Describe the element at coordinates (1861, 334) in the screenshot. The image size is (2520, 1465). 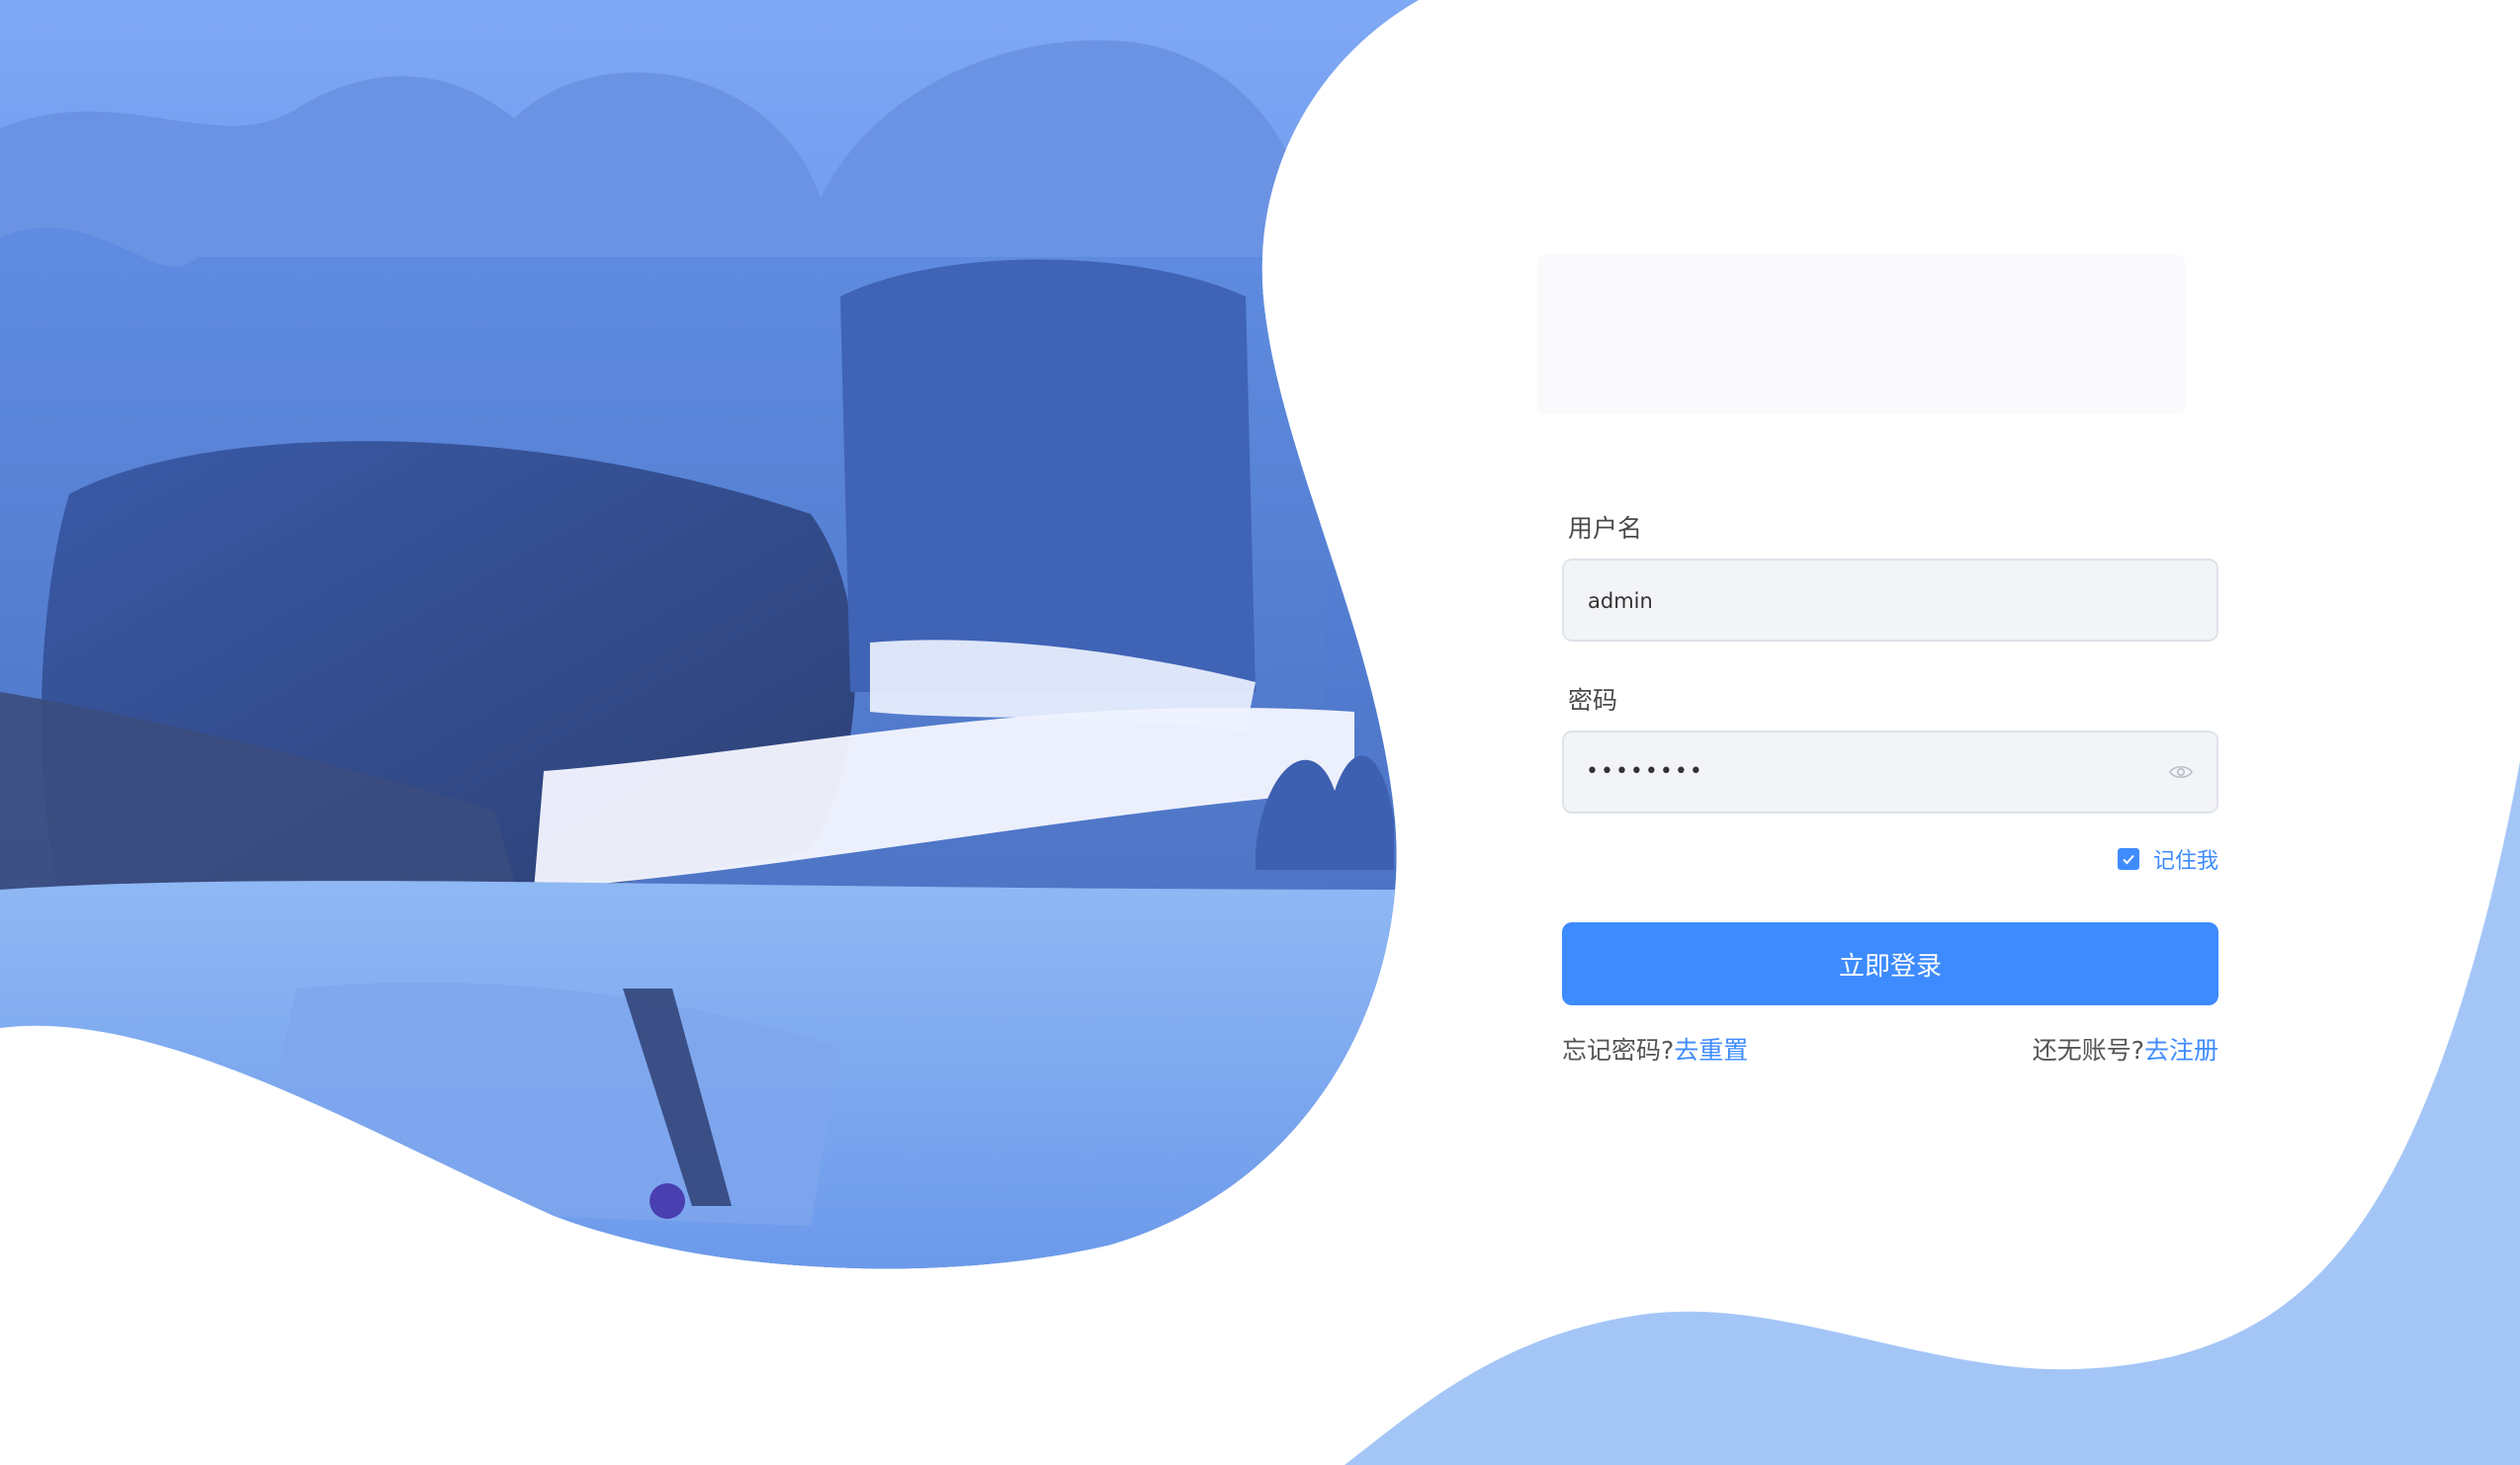
I see `logo-placeholder` at that location.